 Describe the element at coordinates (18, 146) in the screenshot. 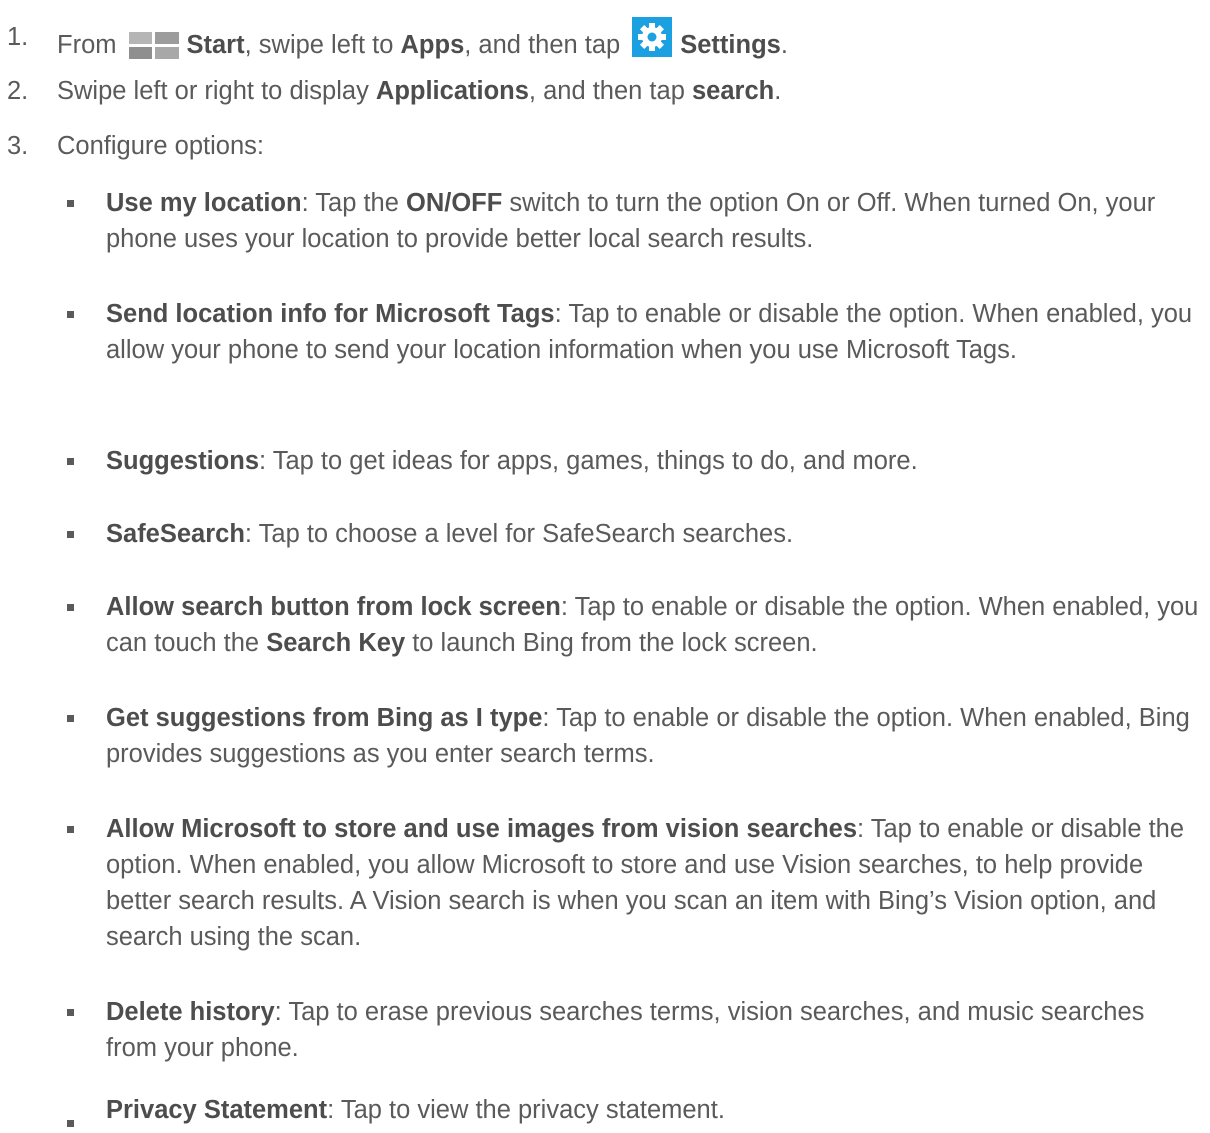

I see `step-number: 3.` at that location.